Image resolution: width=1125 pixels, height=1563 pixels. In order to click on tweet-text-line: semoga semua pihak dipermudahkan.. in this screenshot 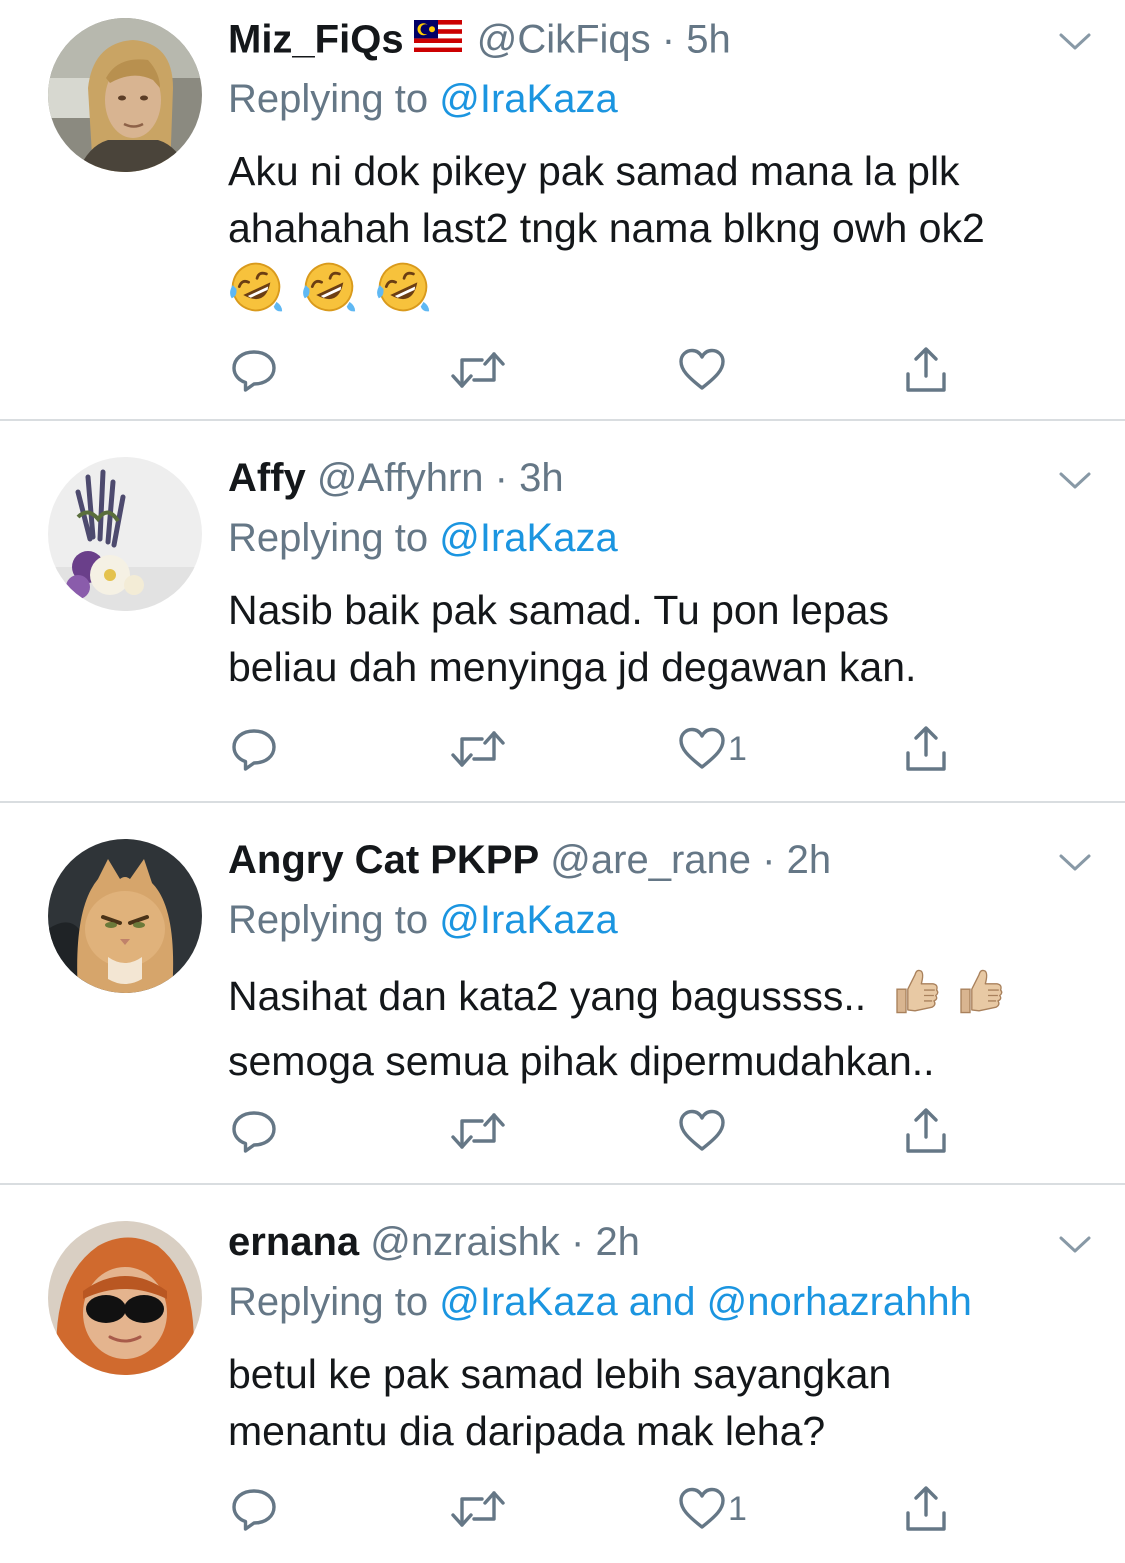, I will do `click(581, 1061)`.